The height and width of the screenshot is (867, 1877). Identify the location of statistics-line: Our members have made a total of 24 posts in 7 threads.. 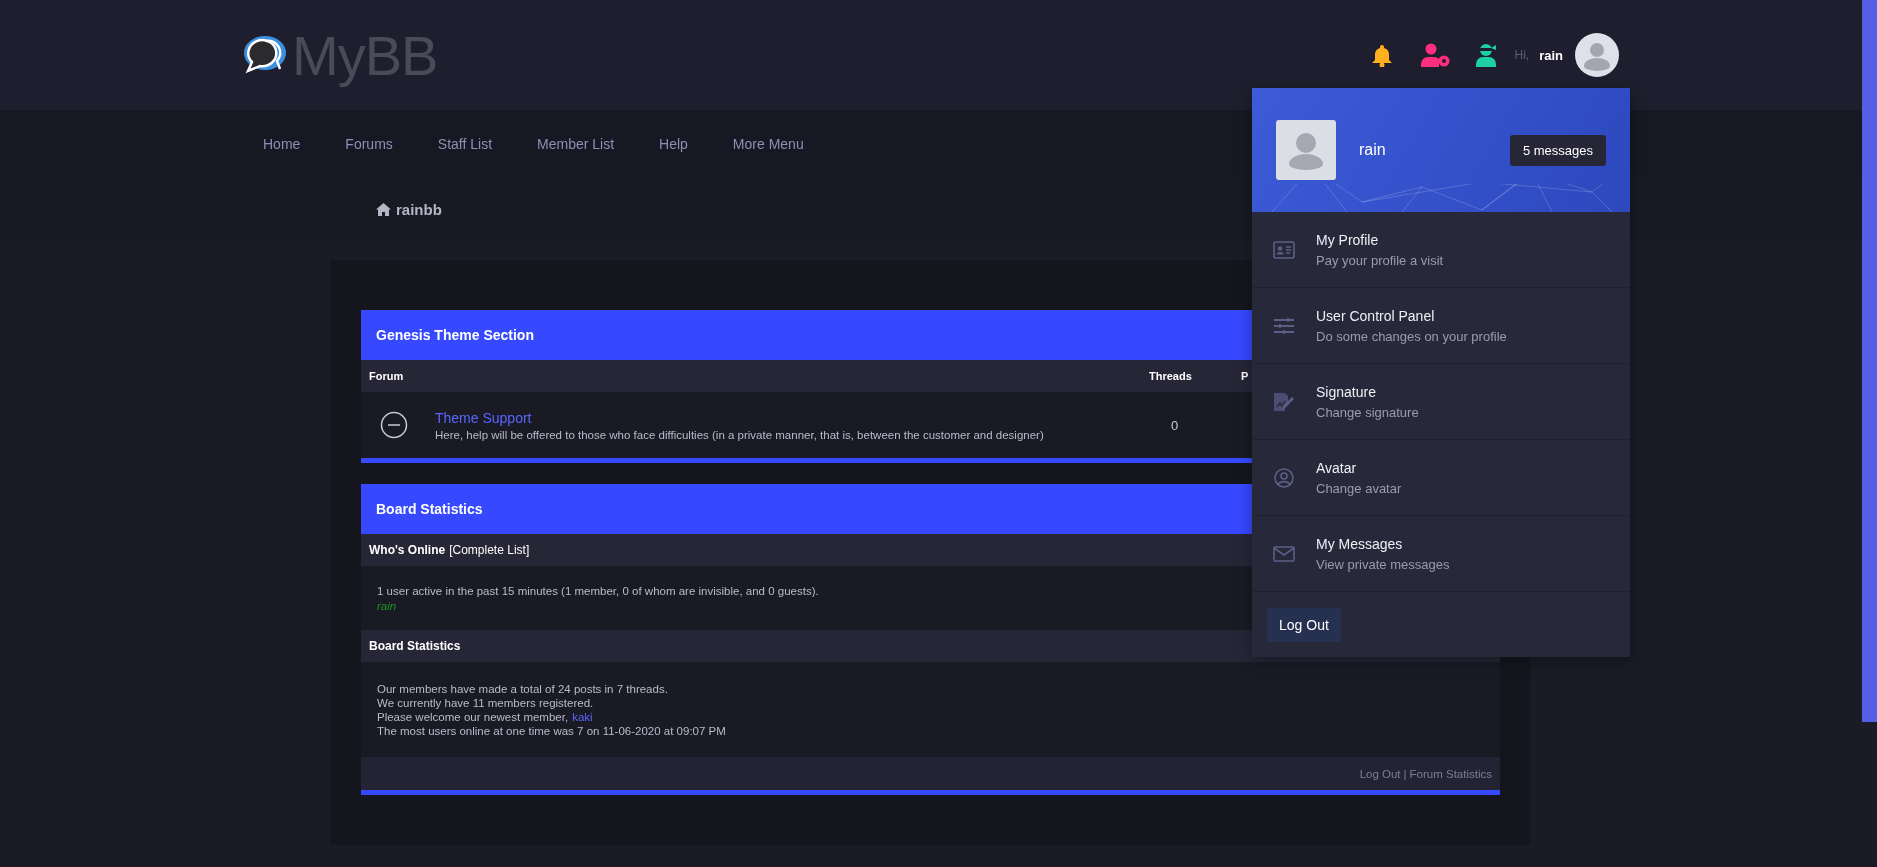
(523, 688).